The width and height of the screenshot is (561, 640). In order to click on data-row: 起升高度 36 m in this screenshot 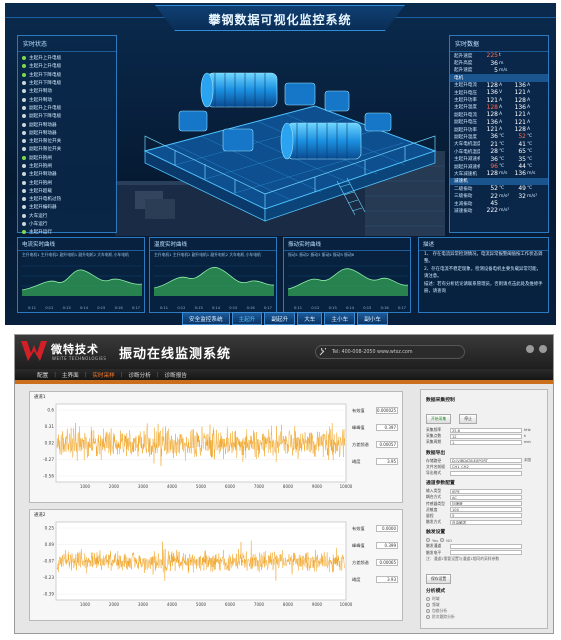, I will do `click(499, 63)`.